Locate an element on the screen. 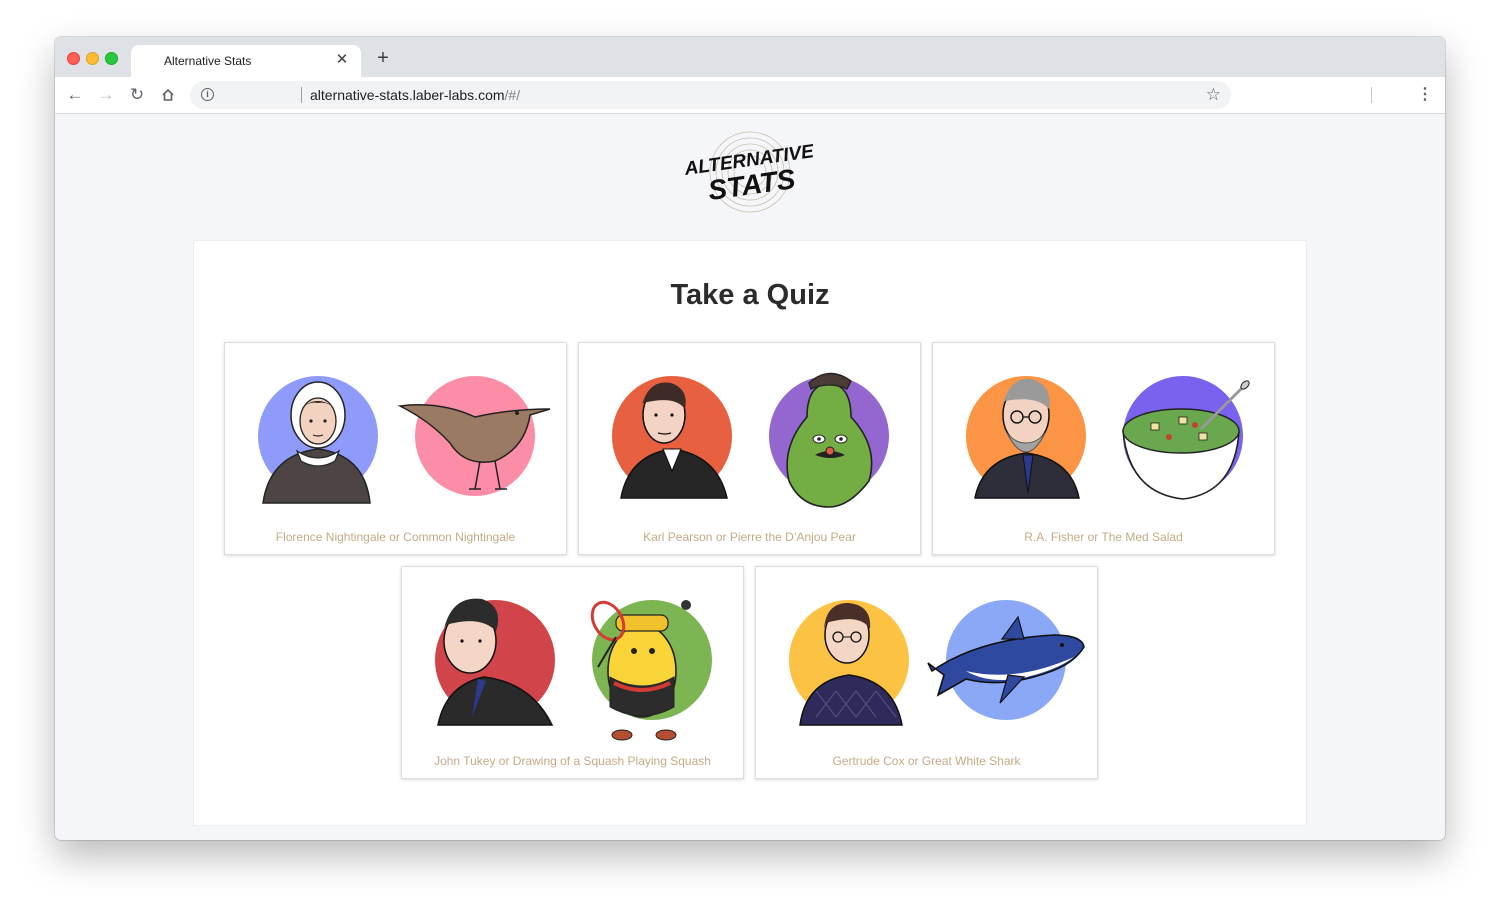 This screenshot has width=1500, height=913. toolbar-divider is located at coordinates (1371, 95).